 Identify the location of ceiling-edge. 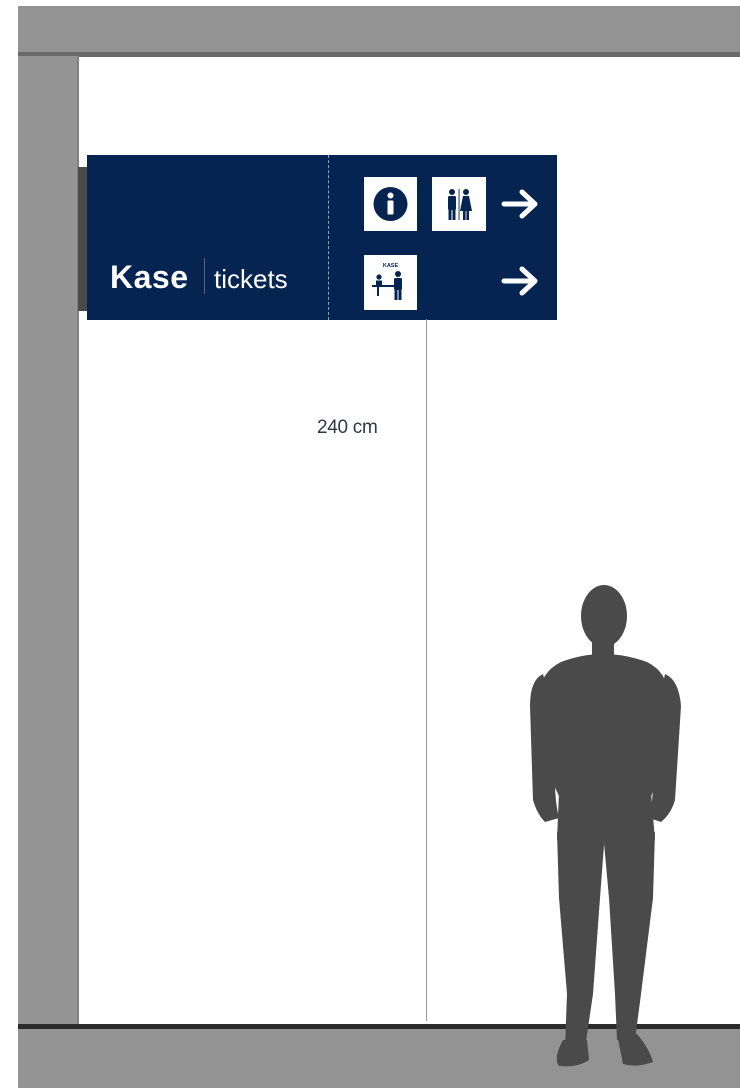
(379, 54).